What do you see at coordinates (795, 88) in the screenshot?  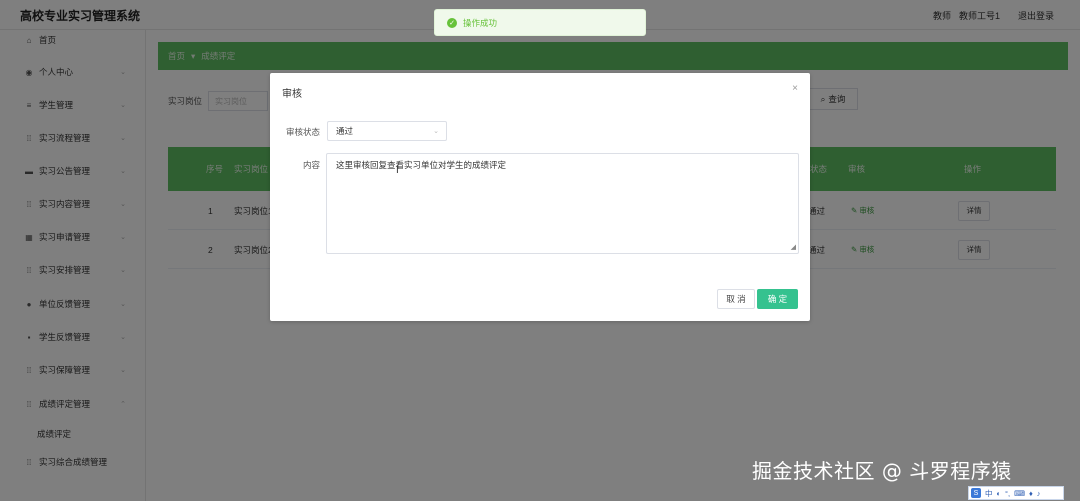 I see `close-icon: ×` at bounding box center [795, 88].